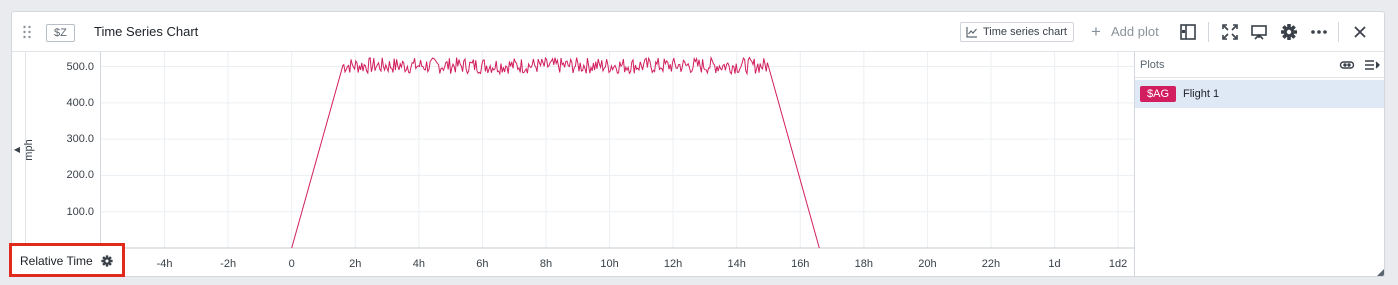  I want to click on y-tick-label: 100.0, so click(80, 211).